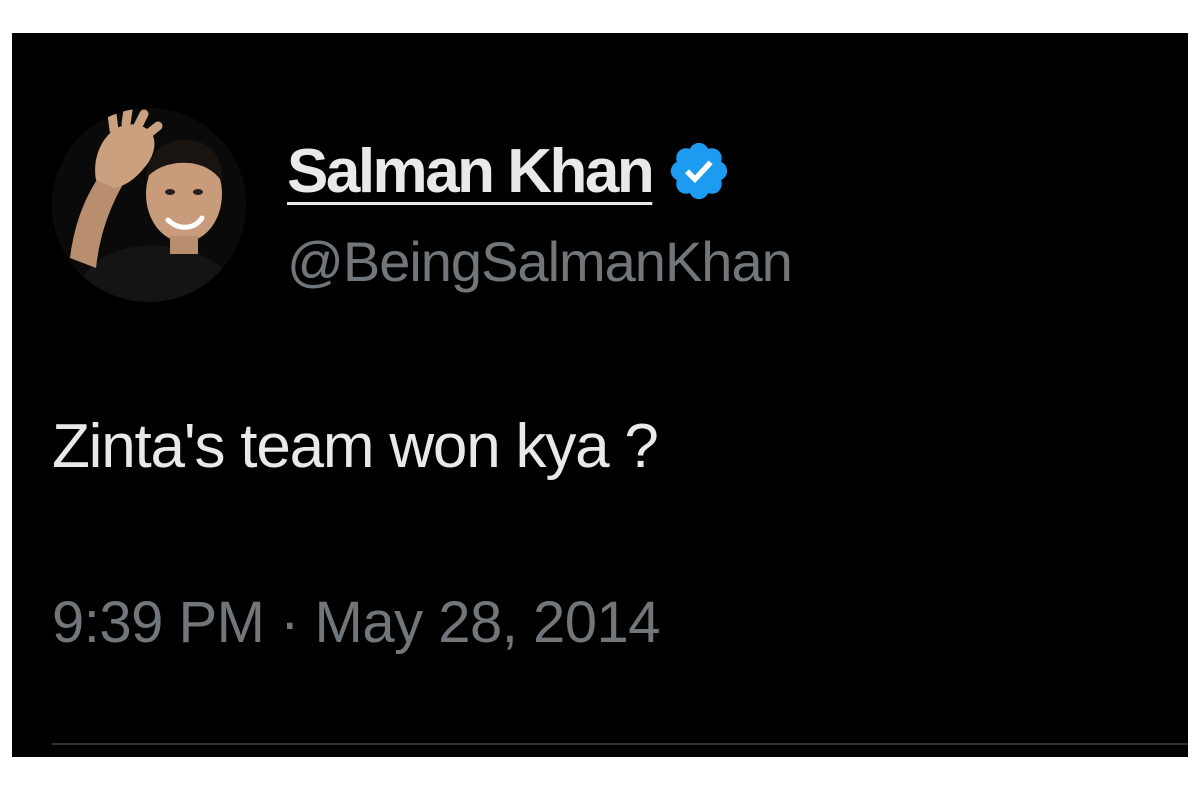 This screenshot has height=792, width=1200. What do you see at coordinates (356, 622) in the screenshot?
I see `tweet-timestamp: 9:39 PM · May 28, 2014` at bounding box center [356, 622].